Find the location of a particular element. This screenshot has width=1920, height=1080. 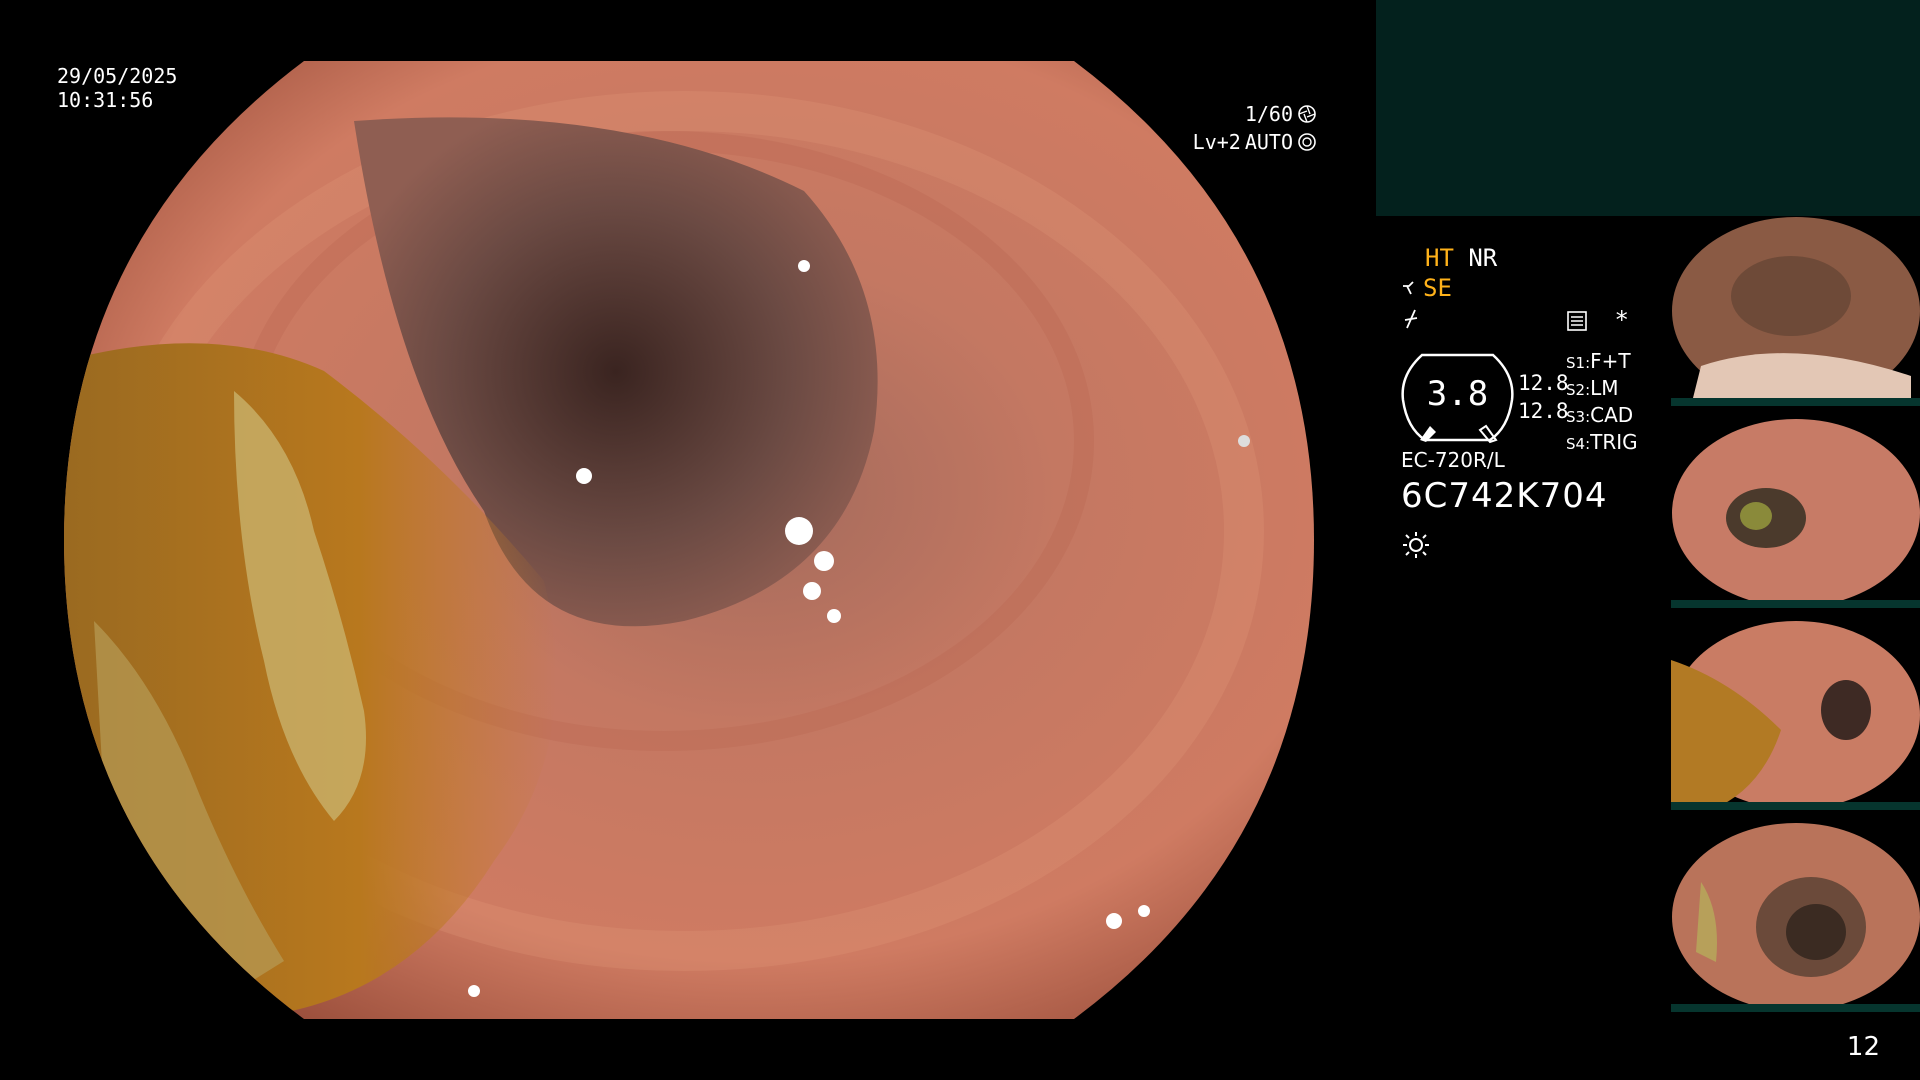

page-number: 12 is located at coordinates (1863, 1047).